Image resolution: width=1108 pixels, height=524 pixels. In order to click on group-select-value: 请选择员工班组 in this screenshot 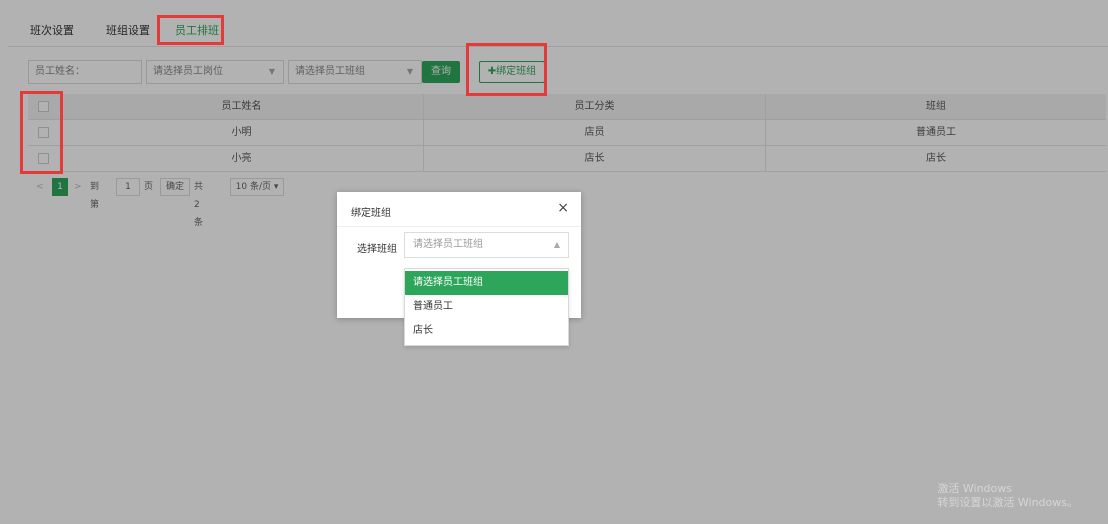, I will do `click(448, 244)`.